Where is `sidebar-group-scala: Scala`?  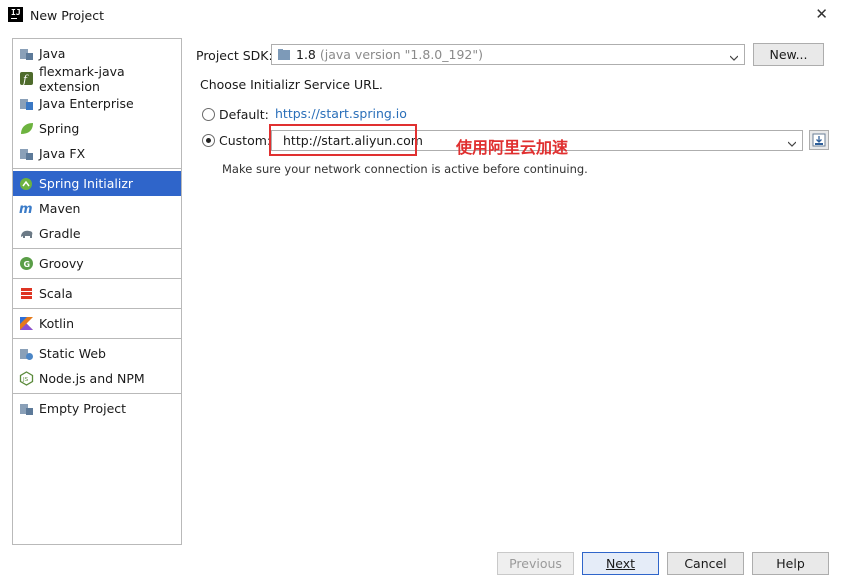 sidebar-group-scala: Scala is located at coordinates (97, 294).